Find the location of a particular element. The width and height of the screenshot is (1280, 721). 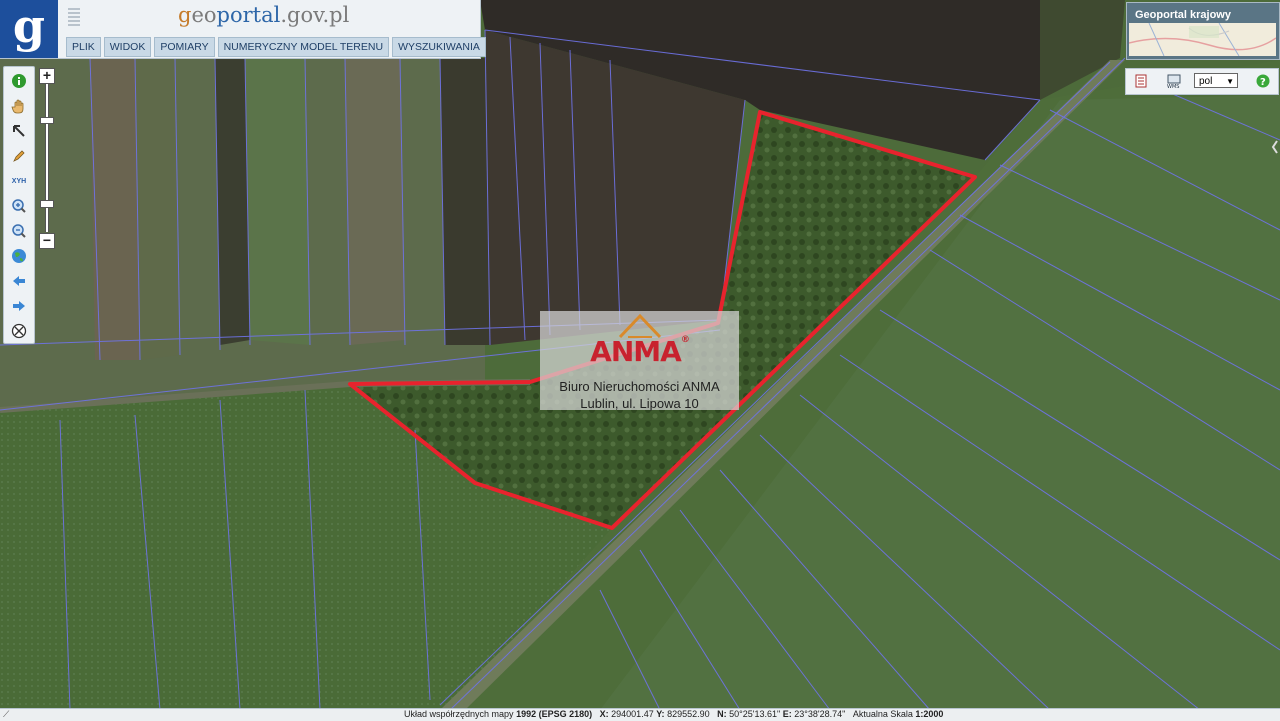

y-value: 829552.90 is located at coordinates (688, 714).